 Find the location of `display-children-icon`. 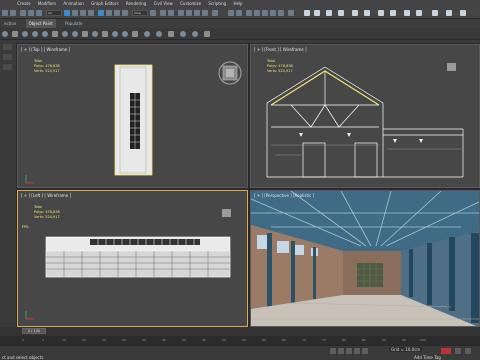

display-children-icon is located at coordinates (171, 34).